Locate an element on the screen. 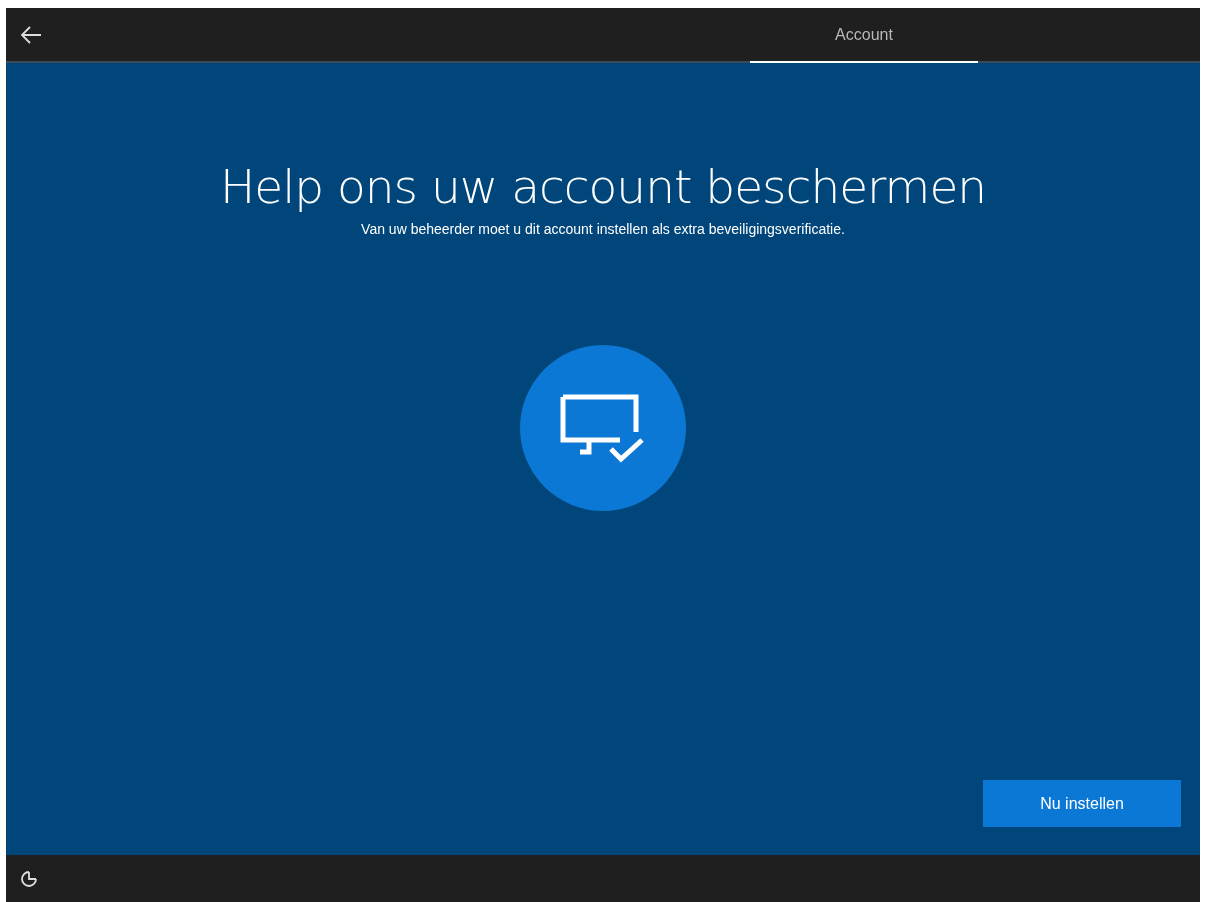 The image size is (1206, 902). back-arrow-icon is located at coordinates (31, 34).